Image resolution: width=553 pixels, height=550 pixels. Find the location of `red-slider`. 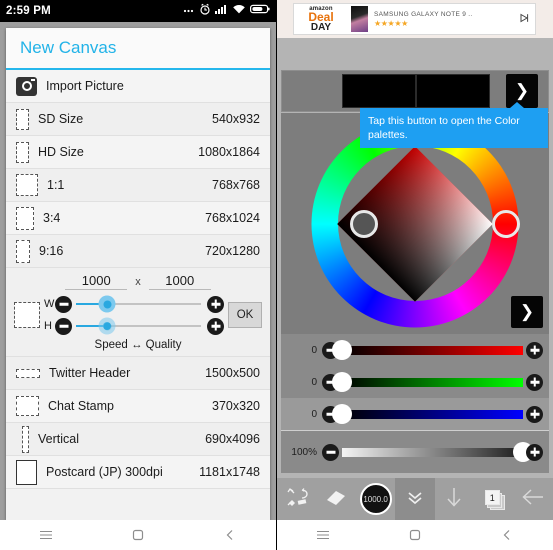

red-slider is located at coordinates (427, 350).